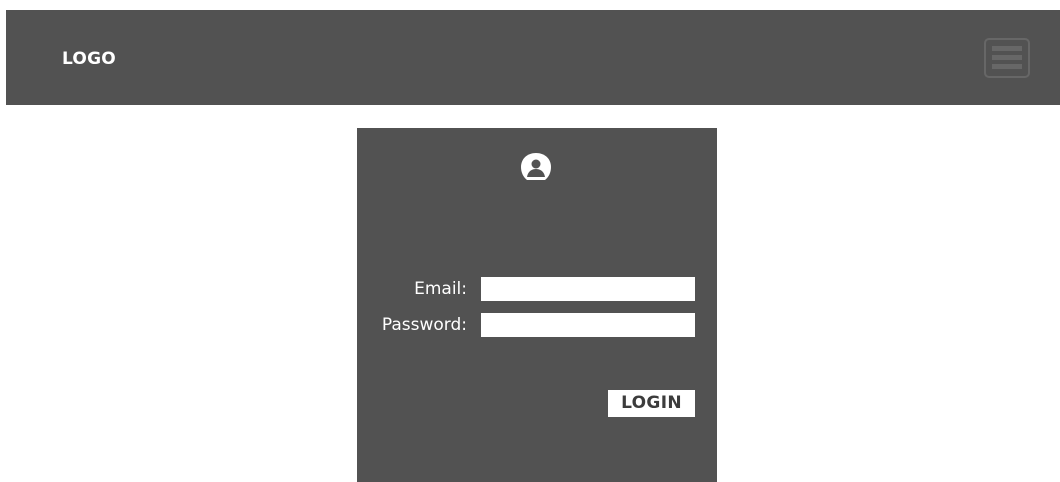  What do you see at coordinates (588, 289) in the screenshot?
I see `email-field` at bounding box center [588, 289].